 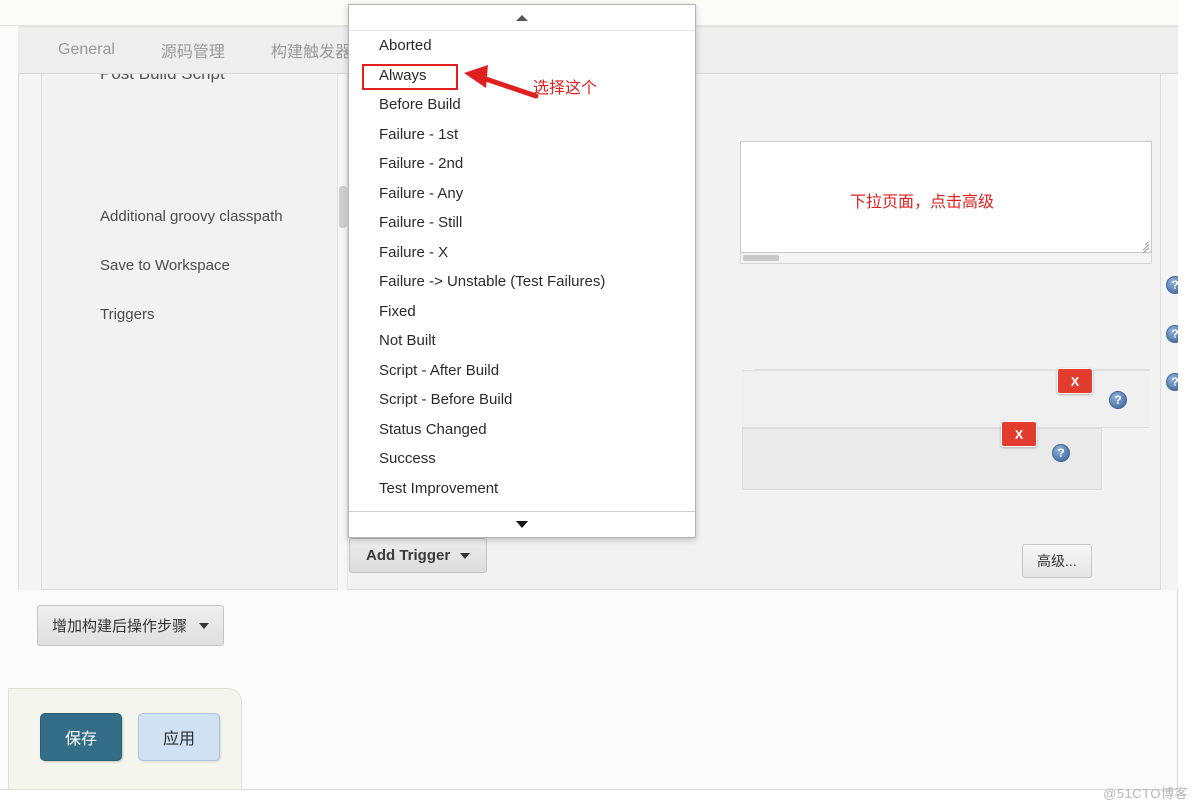 I want to click on add-trigger-label: Add Trigger, so click(x=408, y=555).